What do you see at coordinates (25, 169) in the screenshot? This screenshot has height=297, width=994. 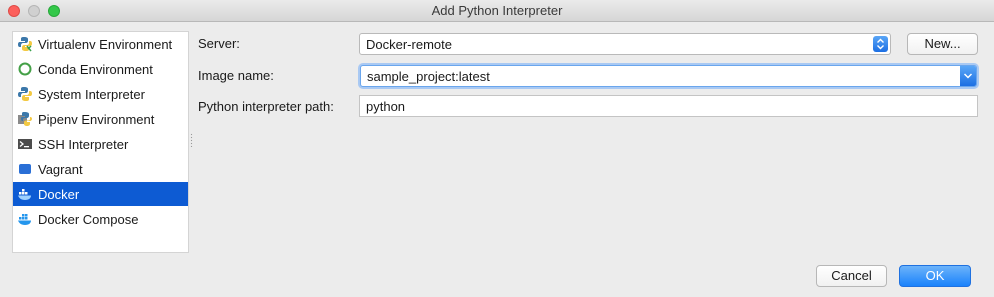 I see `vagrant-icon` at bounding box center [25, 169].